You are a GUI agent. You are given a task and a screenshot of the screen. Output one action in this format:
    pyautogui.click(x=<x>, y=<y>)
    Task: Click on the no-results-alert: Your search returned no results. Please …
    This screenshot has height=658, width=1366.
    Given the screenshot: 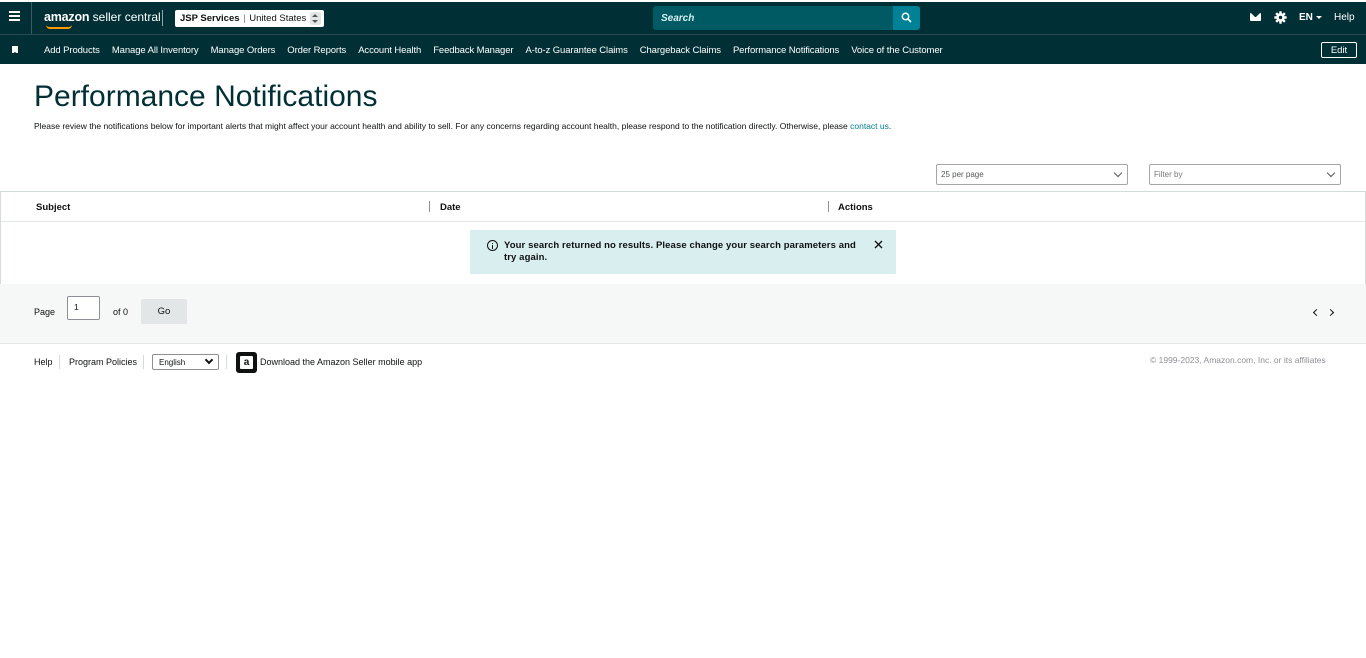 What is the action you would take?
    pyautogui.click(x=683, y=252)
    